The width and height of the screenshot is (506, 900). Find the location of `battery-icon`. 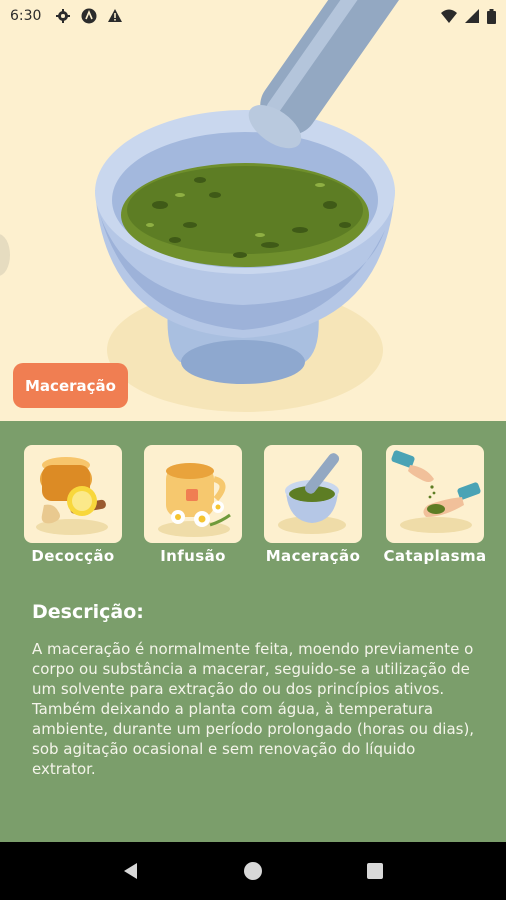

battery-icon is located at coordinates (491, 16).